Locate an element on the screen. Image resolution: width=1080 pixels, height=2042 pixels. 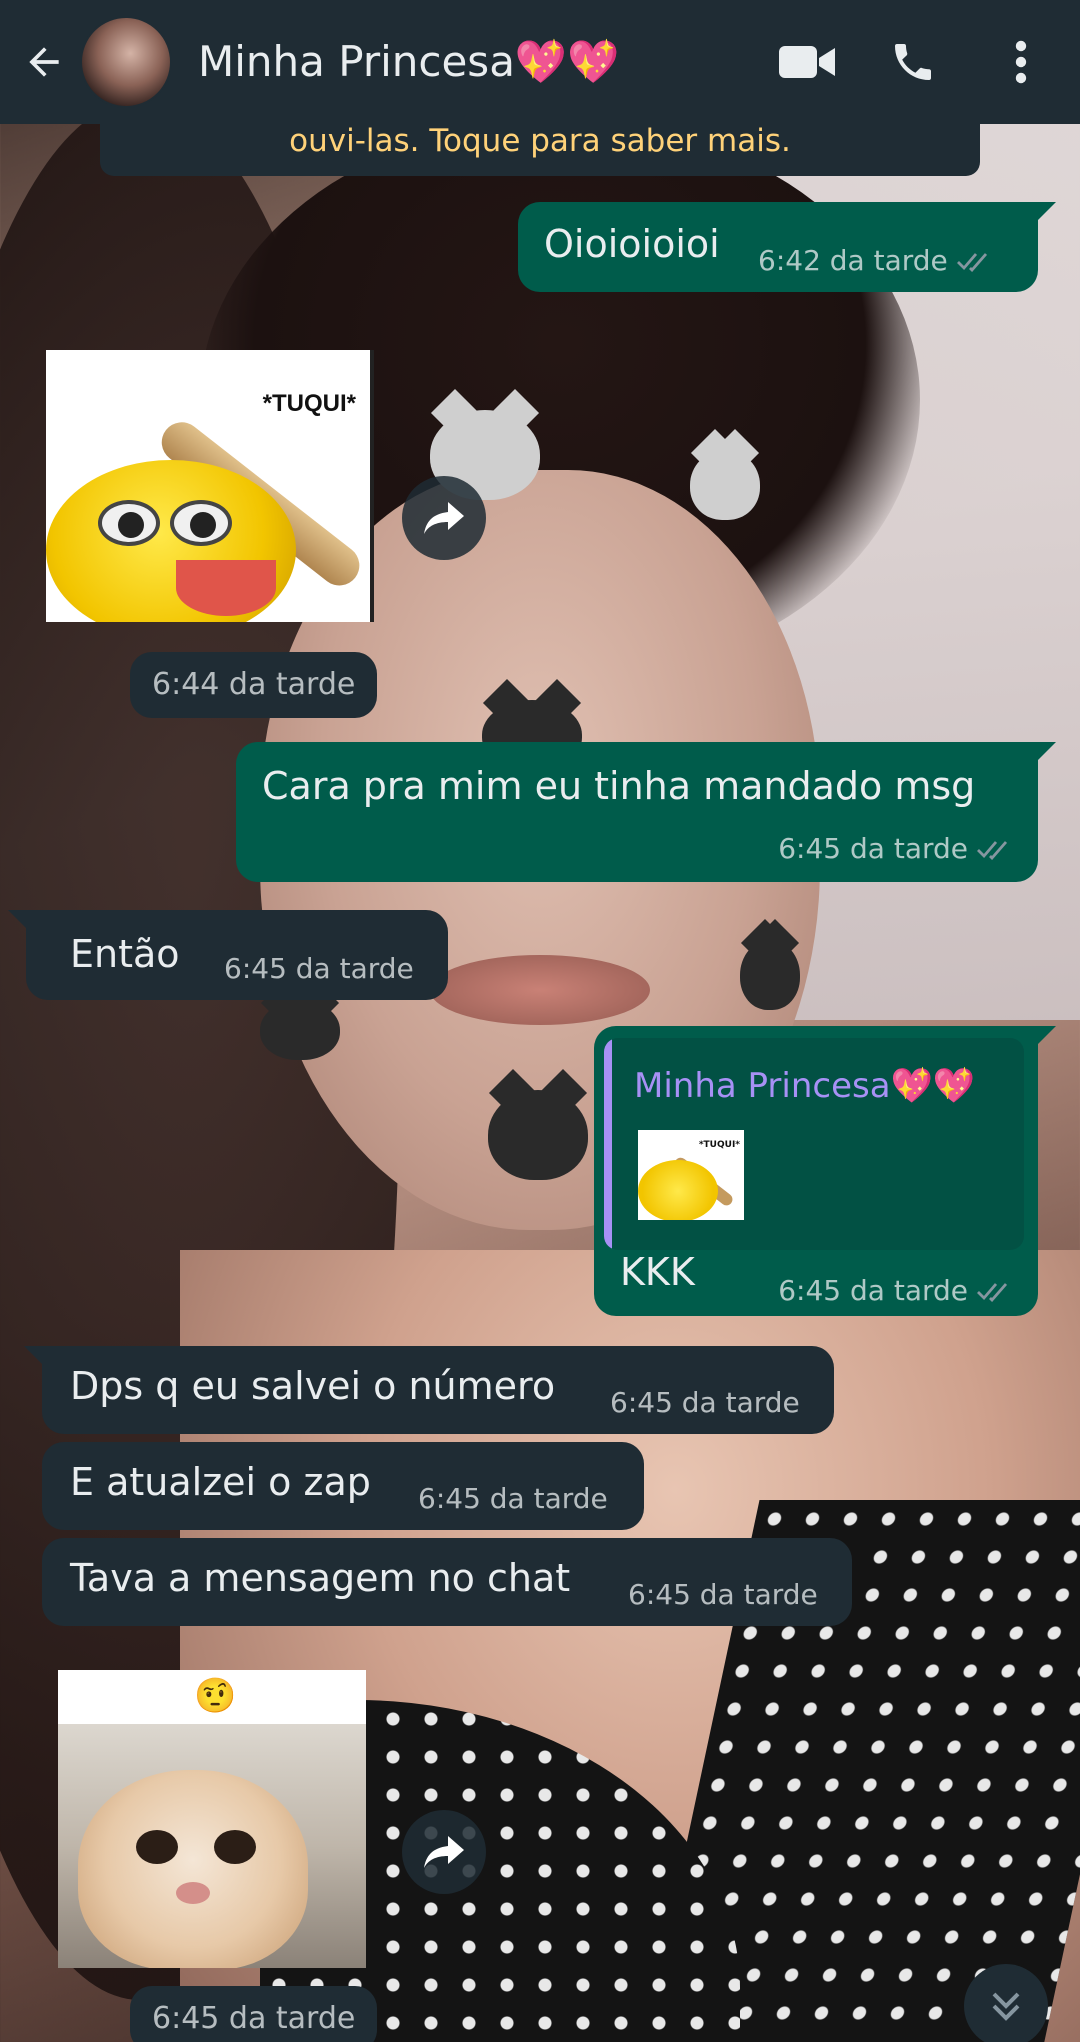
quoted-message: Minha Princesa💖💖 *TUQUI* is located at coordinates (814, 1144).